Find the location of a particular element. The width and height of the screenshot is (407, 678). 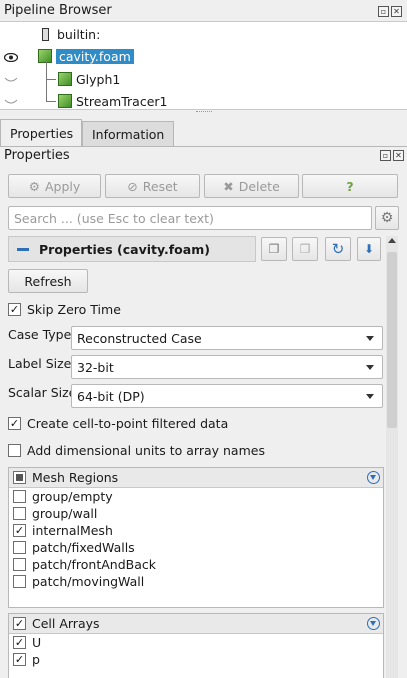

delete-button: ✖ Delete is located at coordinates (251, 186).